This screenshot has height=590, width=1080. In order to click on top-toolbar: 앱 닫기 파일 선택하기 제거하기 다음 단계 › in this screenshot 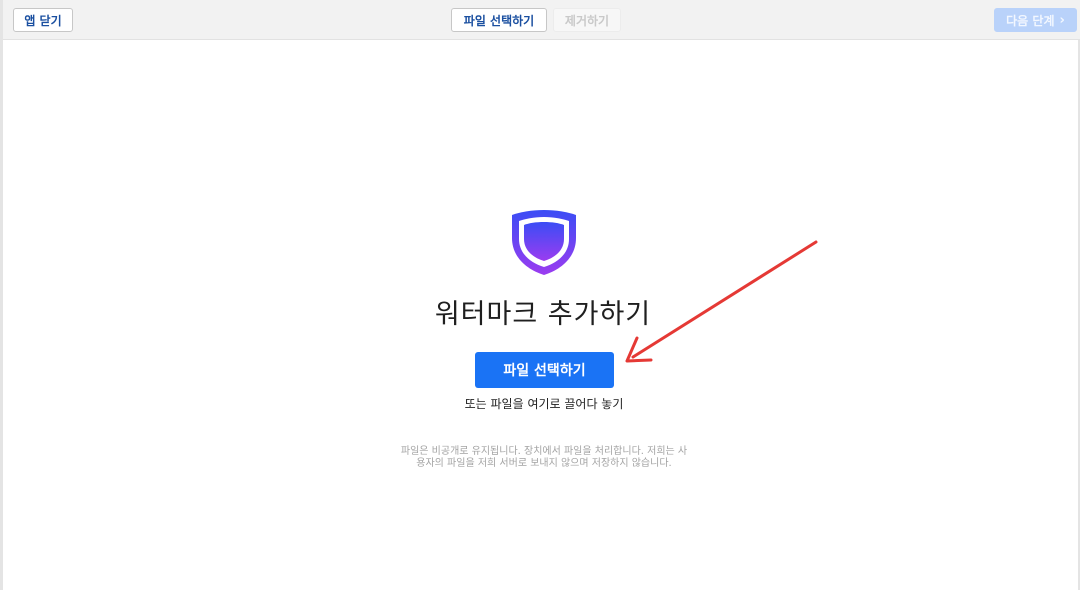, I will do `click(541, 20)`.